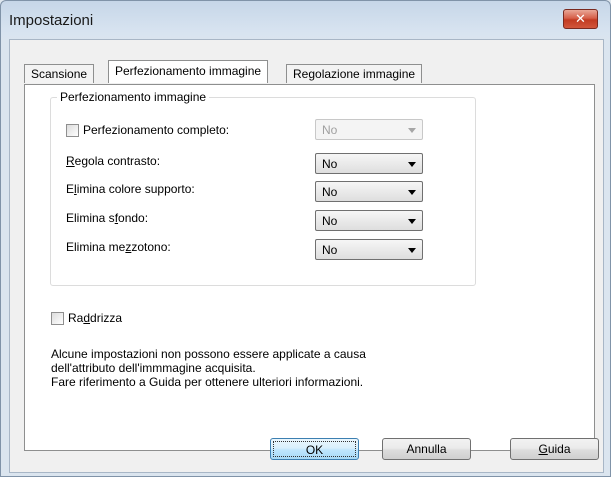 This screenshot has width=611, height=477. Describe the element at coordinates (554, 449) in the screenshot. I see `help-button: Guida` at that location.